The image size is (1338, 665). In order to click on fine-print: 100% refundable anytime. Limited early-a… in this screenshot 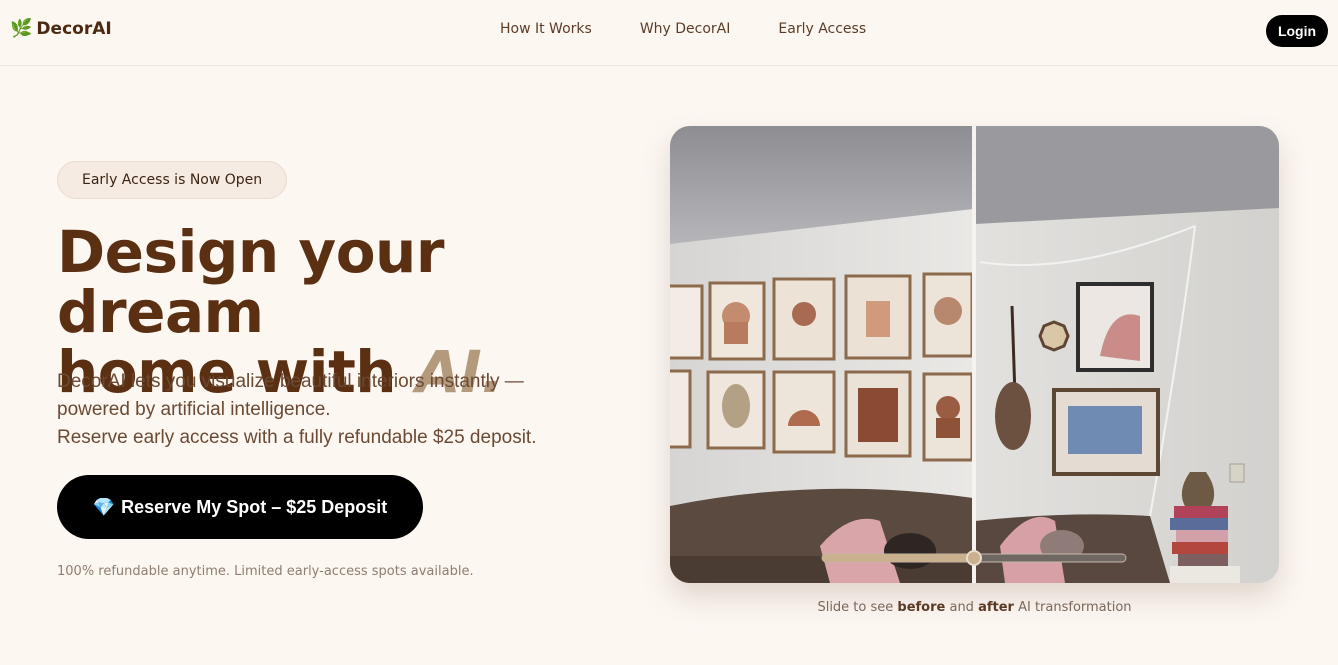, I will do `click(265, 571)`.